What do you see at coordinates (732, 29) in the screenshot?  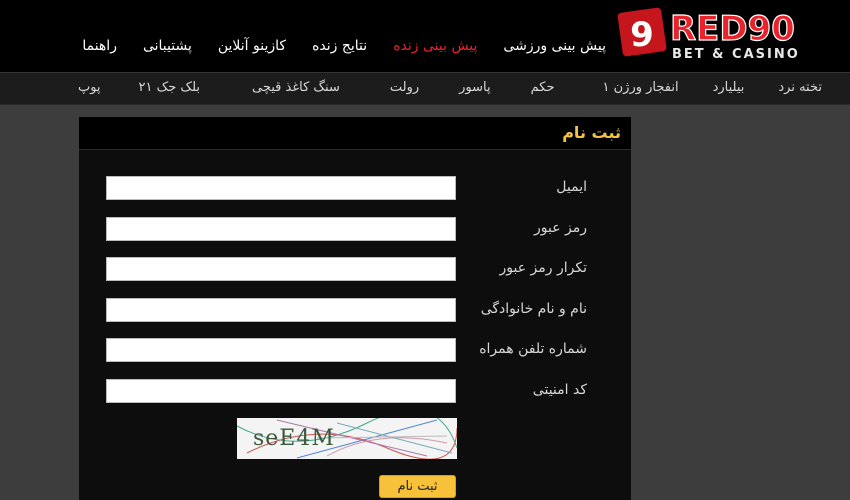 I see `logo-brand-text: RED90` at bounding box center [732, 29].